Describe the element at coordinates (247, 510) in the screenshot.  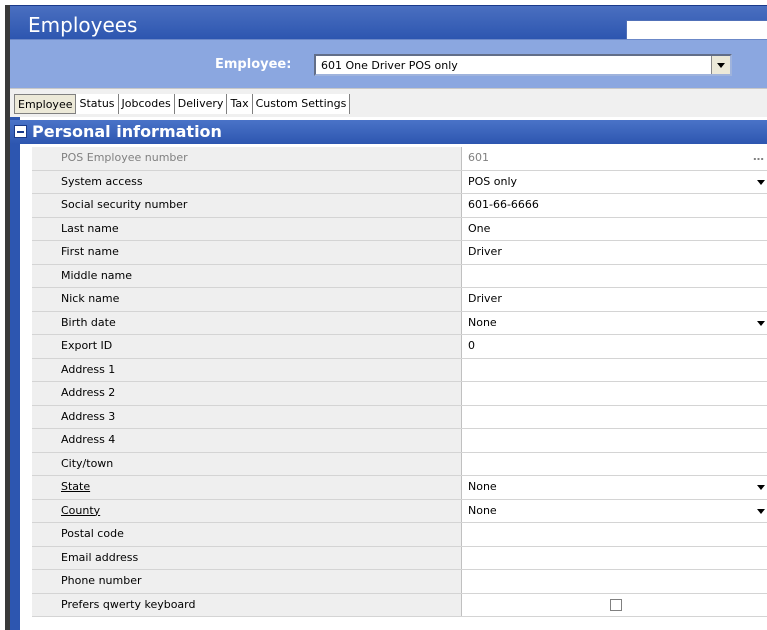
I see `property-label: County` at that location.